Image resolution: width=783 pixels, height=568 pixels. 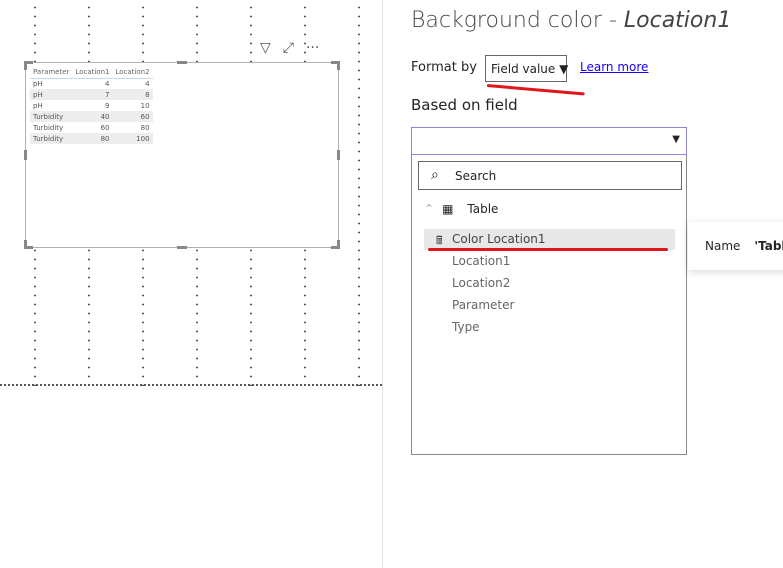 I want to click on field-item: Parameter, so click(x=549, y=305).